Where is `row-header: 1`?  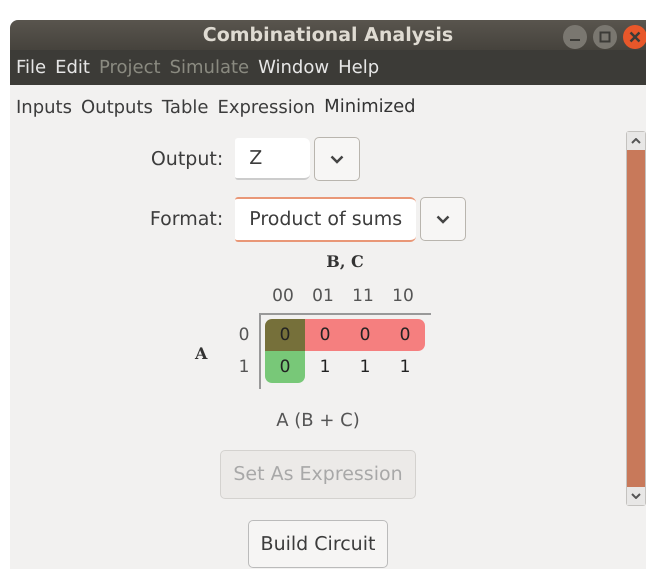 row-header: 1 is located at coordinates (244, 367).